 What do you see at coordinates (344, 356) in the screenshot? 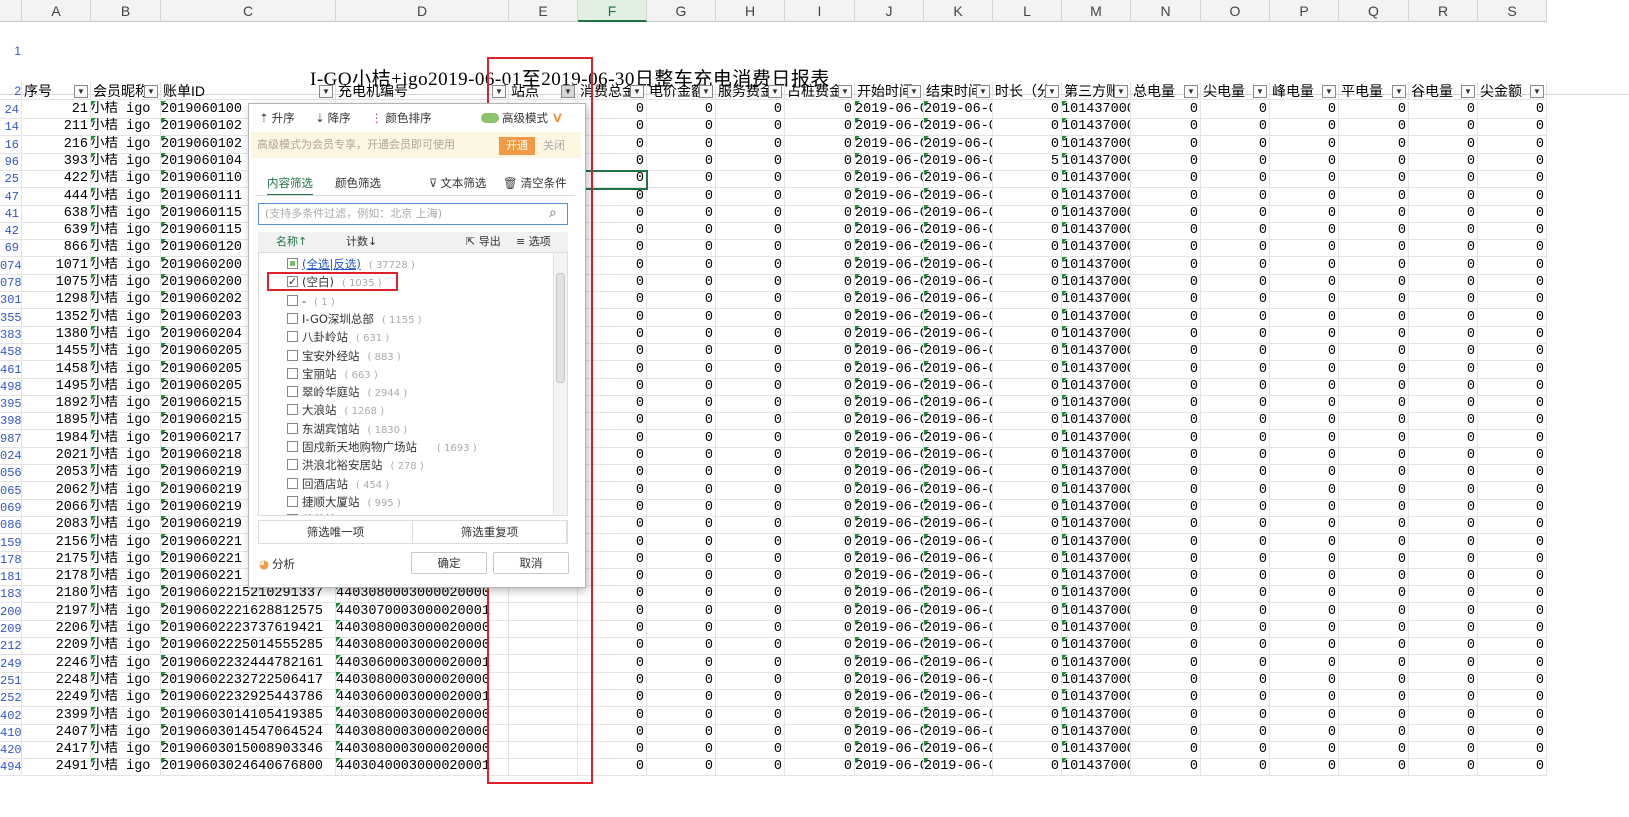
I see `filter-item: 宝安外经站 ( 883 )` at bounding box center [344, 356].